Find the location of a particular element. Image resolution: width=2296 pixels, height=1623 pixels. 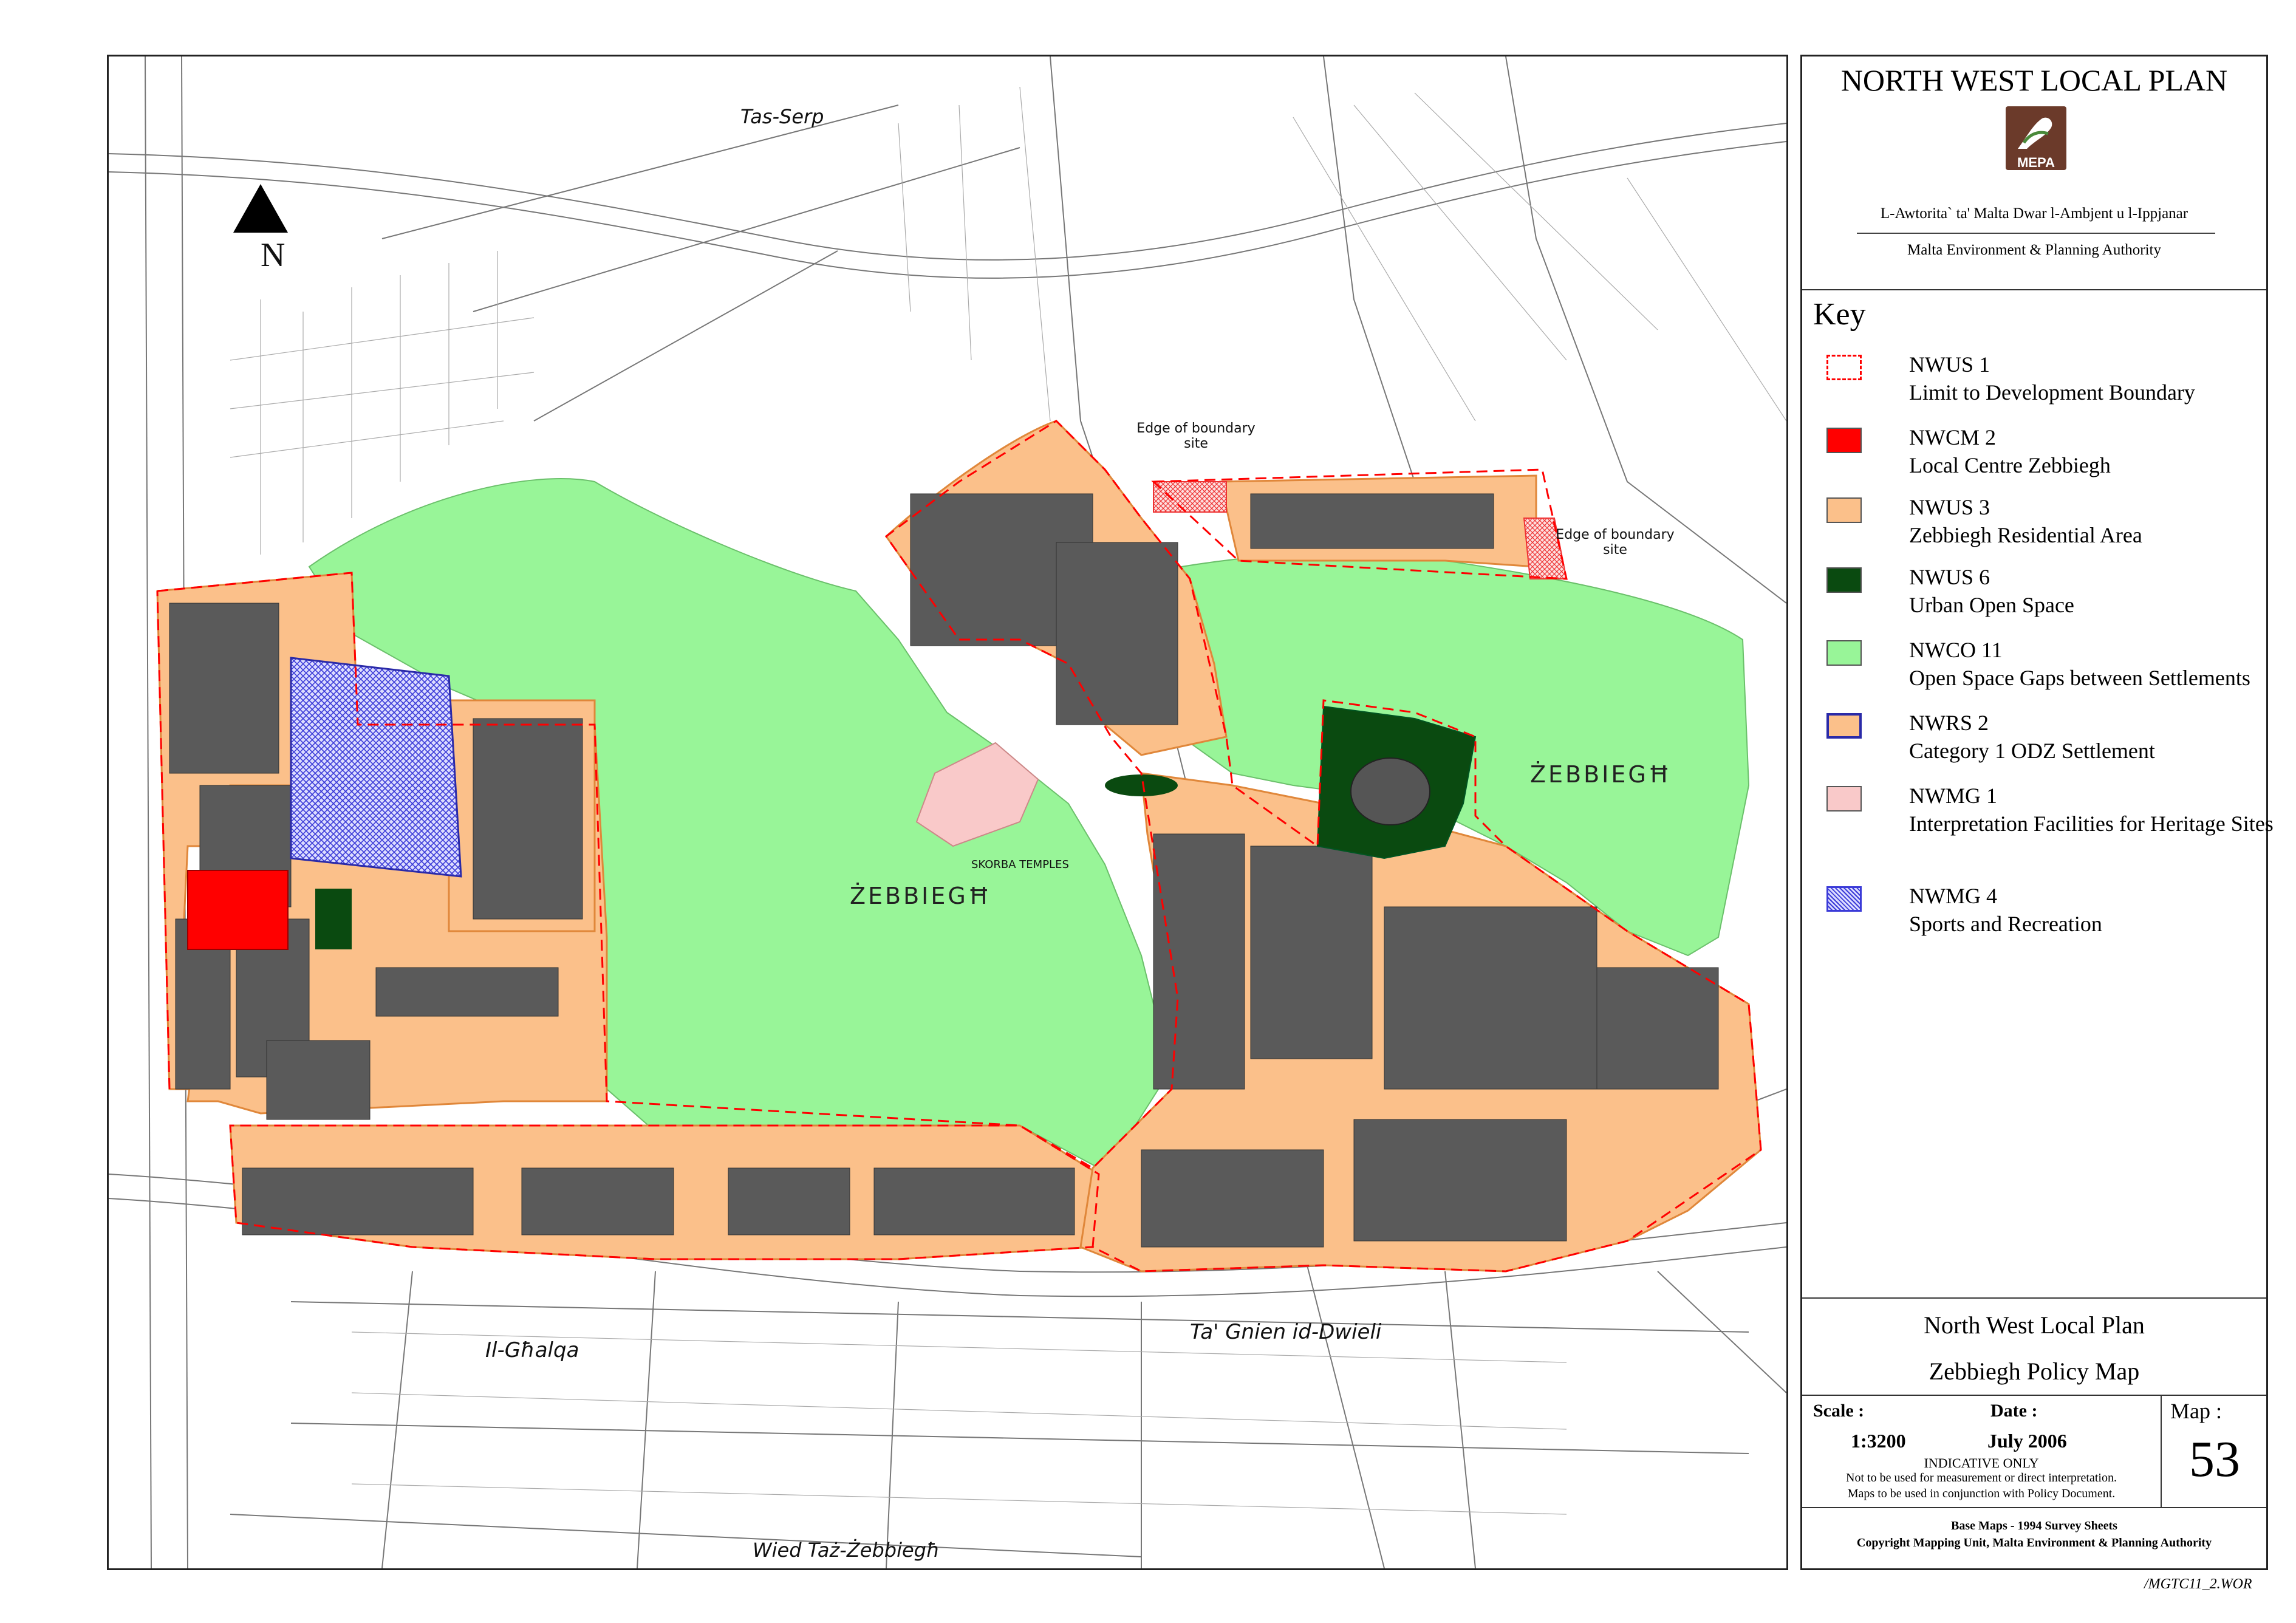

key-code: NWMG 4 is located at coordinates (1953, 896).